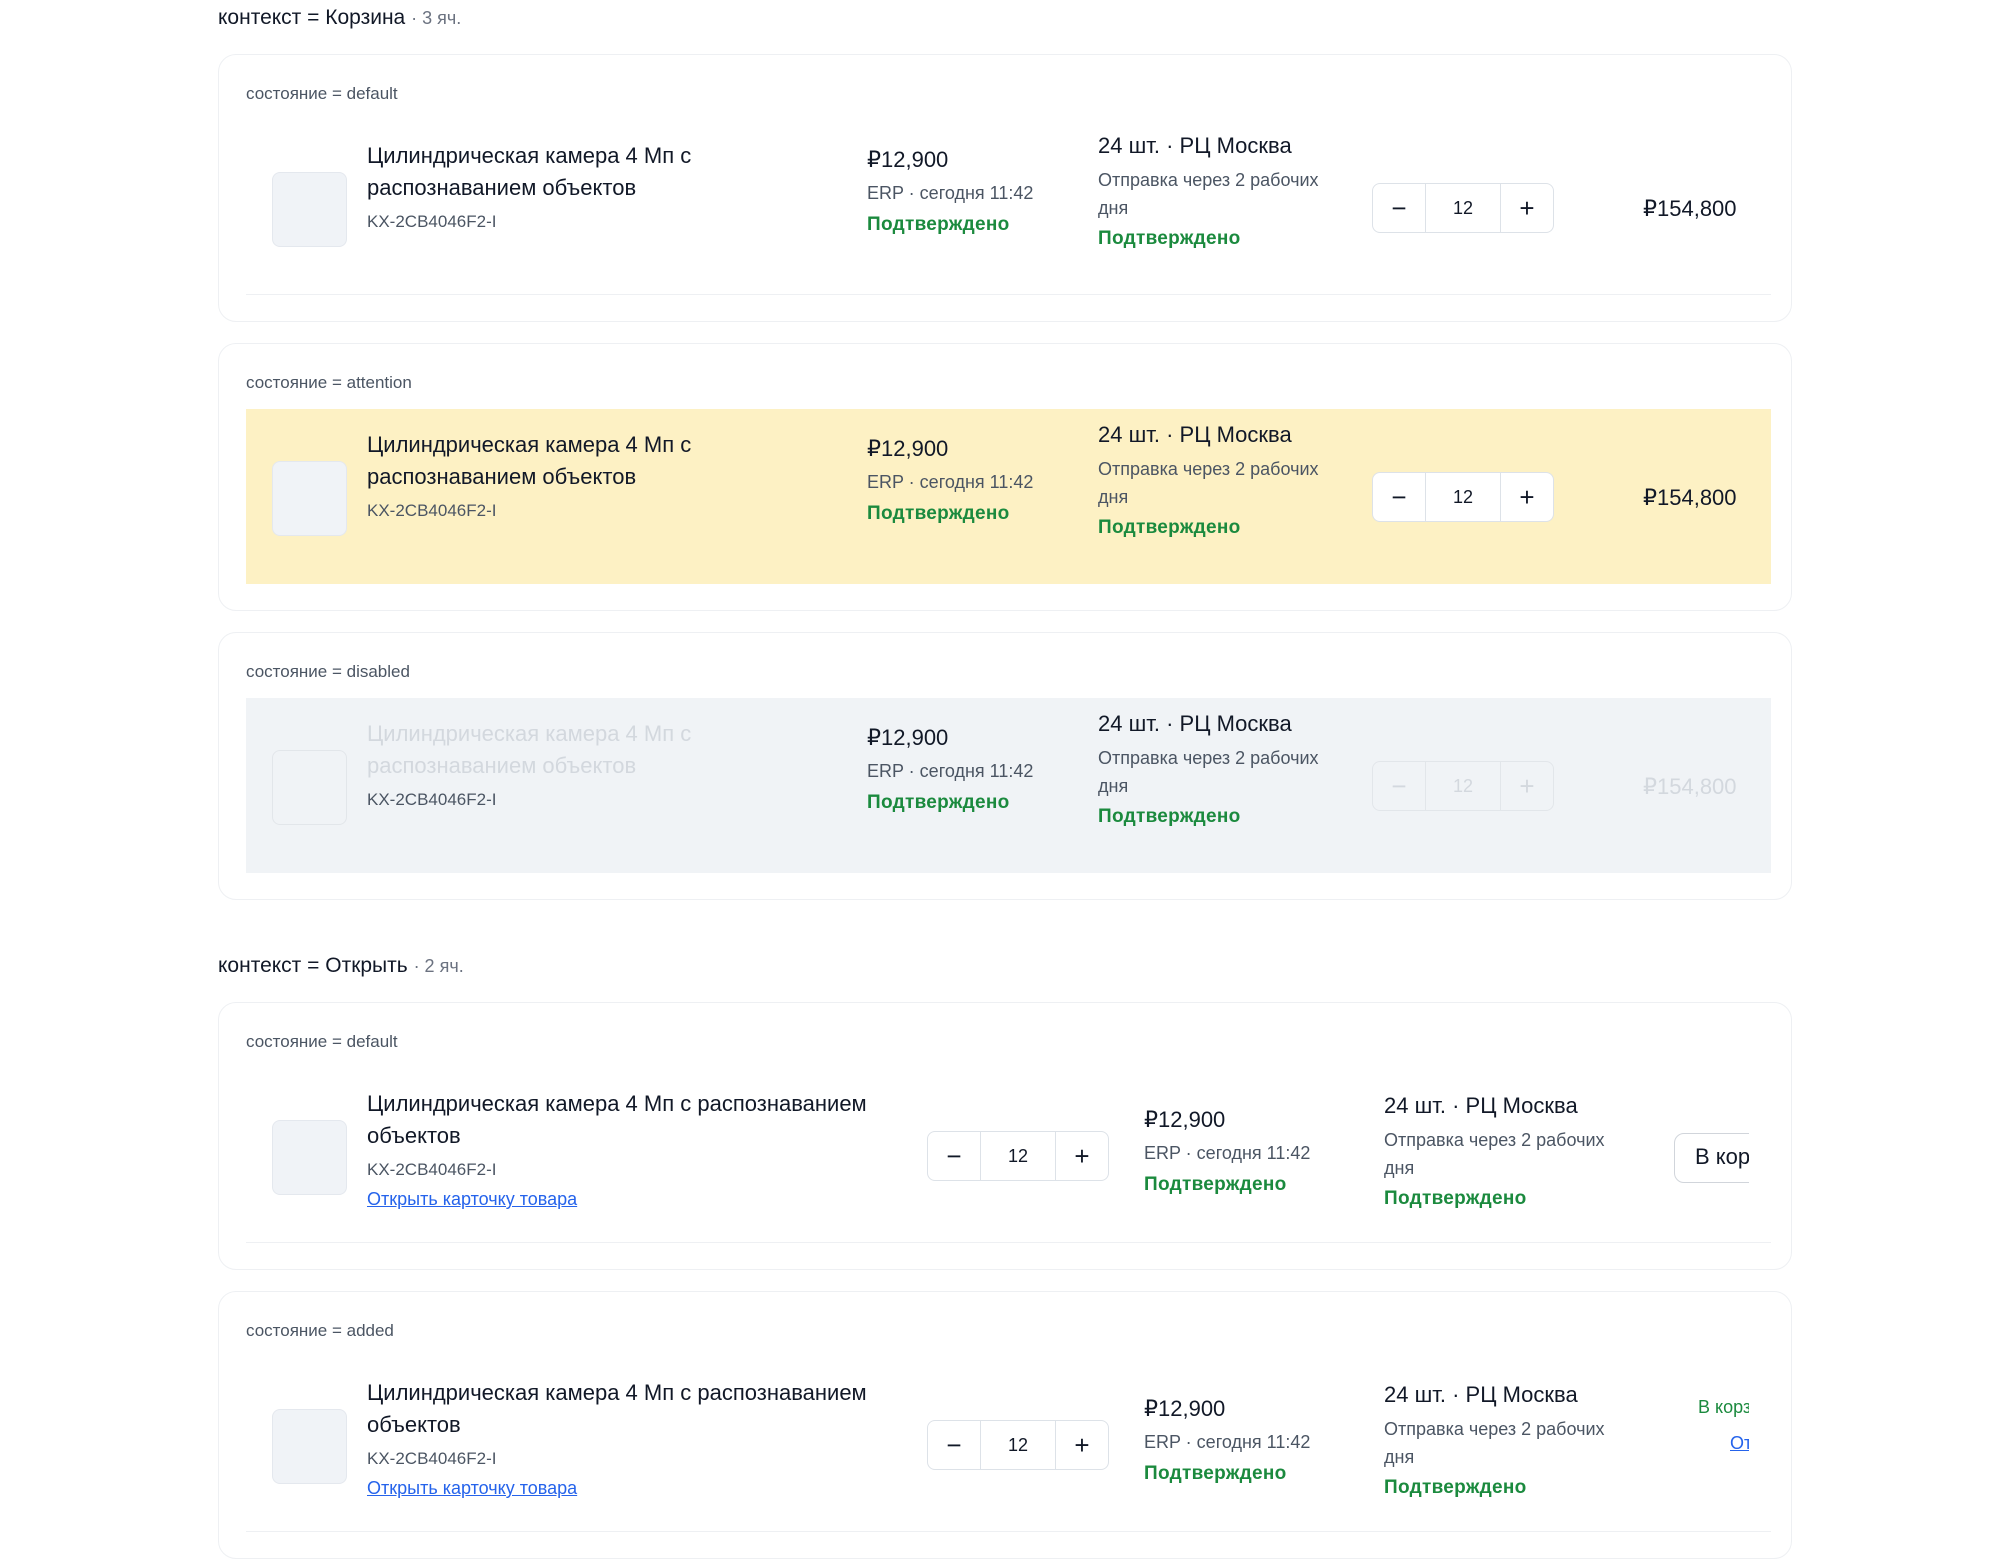 Image resolution: width=2000 pixels, height=1559 pixels. I want to click on state-label: состояние = attention, so click(329, 382).